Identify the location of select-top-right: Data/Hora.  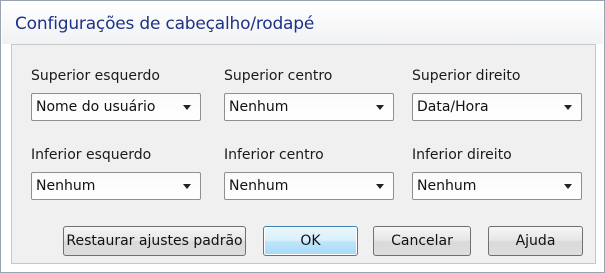
(497, 107).